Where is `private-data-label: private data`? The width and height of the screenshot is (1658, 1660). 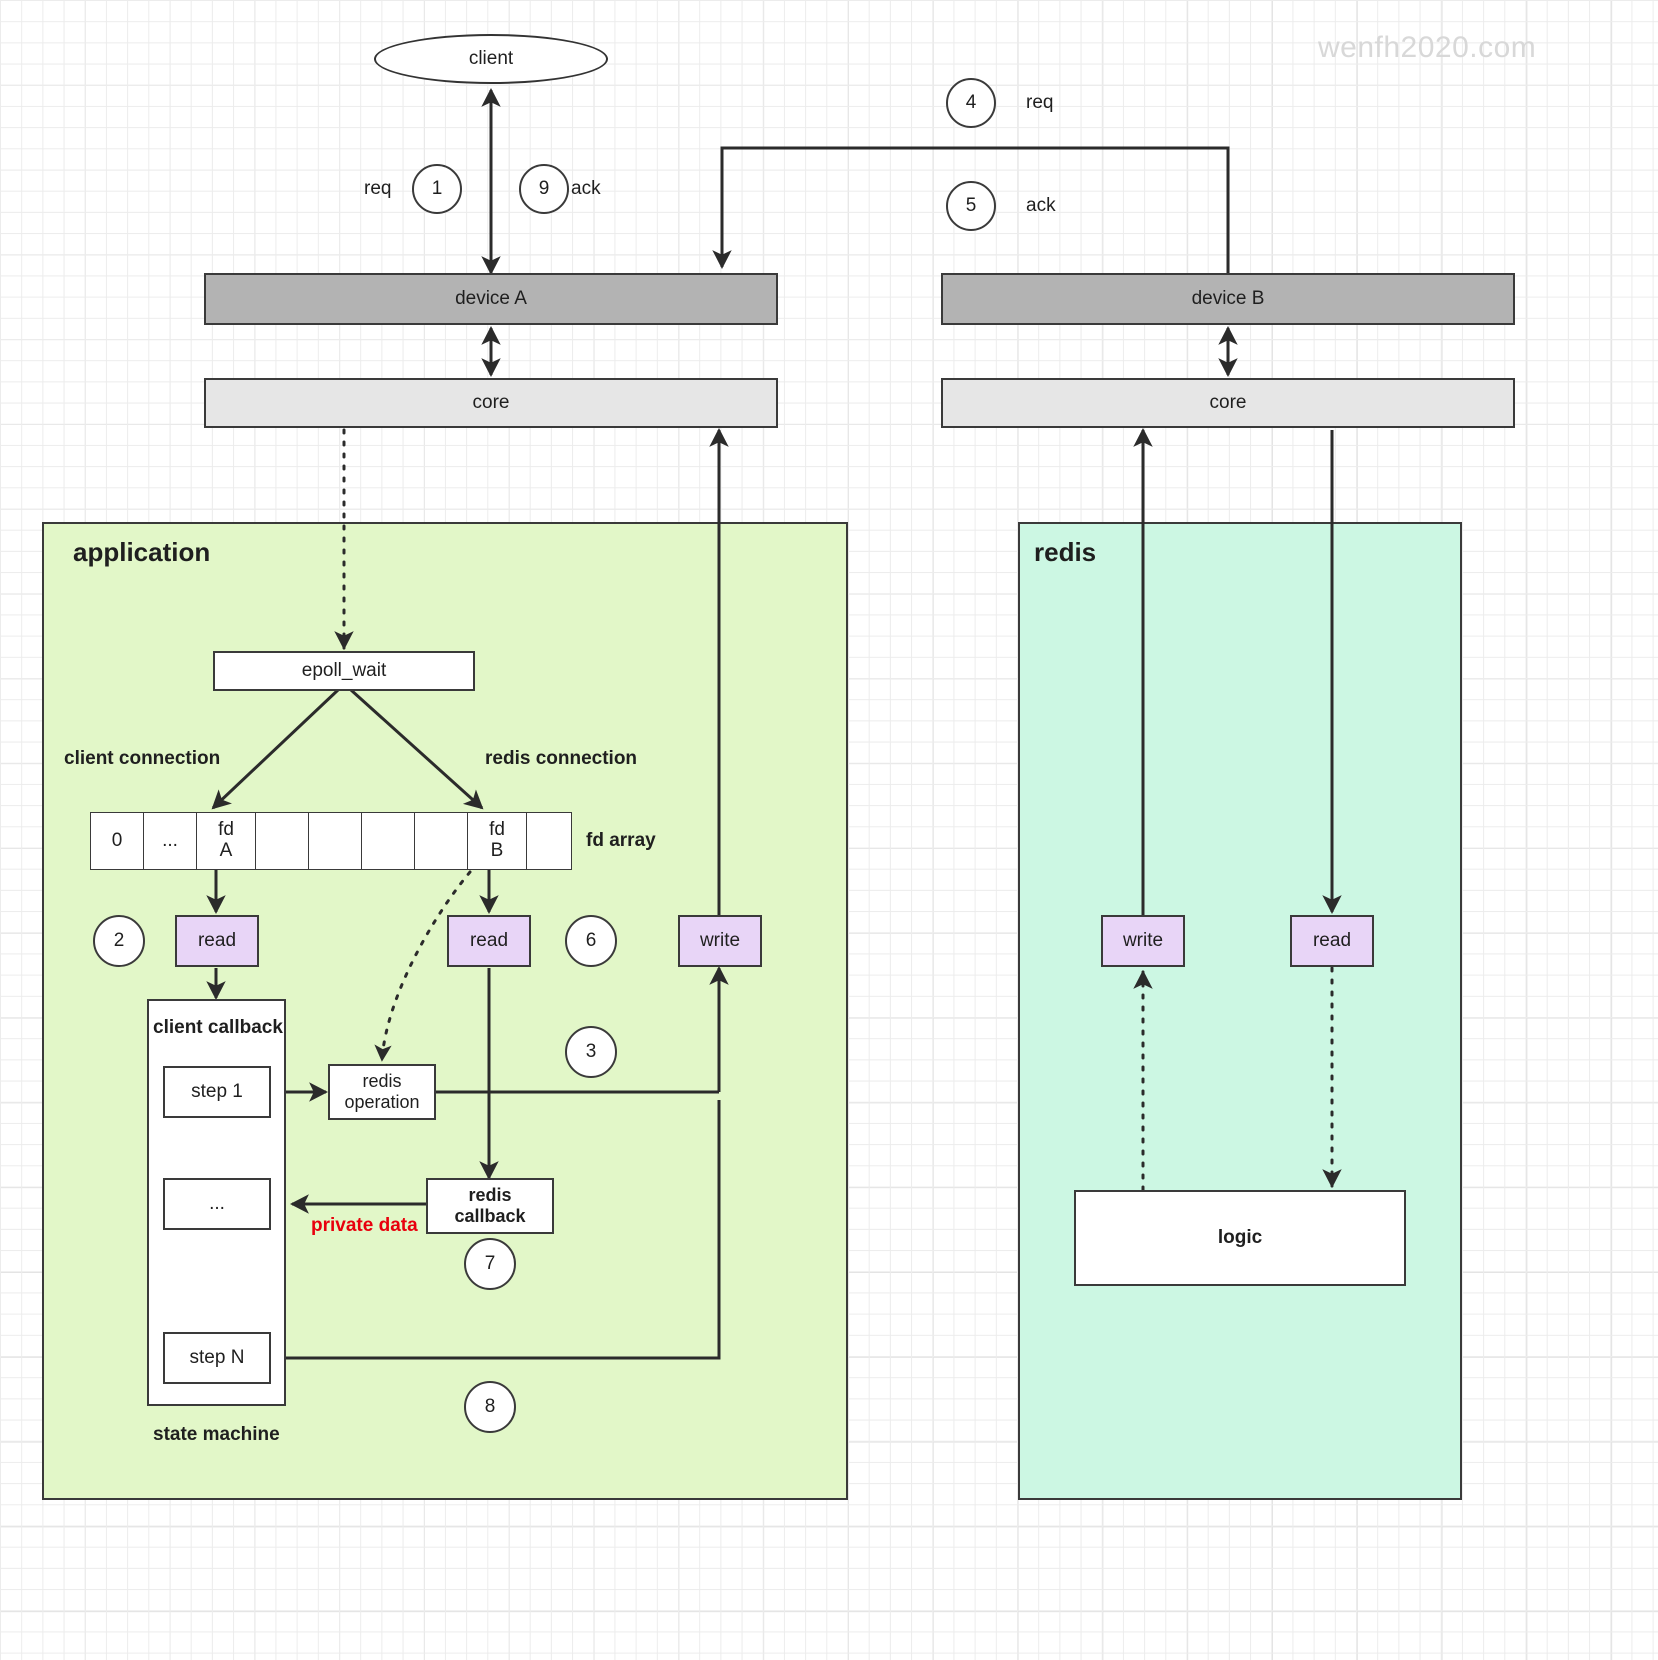 private-data-label: private data is located at coordinates (364, 1225).